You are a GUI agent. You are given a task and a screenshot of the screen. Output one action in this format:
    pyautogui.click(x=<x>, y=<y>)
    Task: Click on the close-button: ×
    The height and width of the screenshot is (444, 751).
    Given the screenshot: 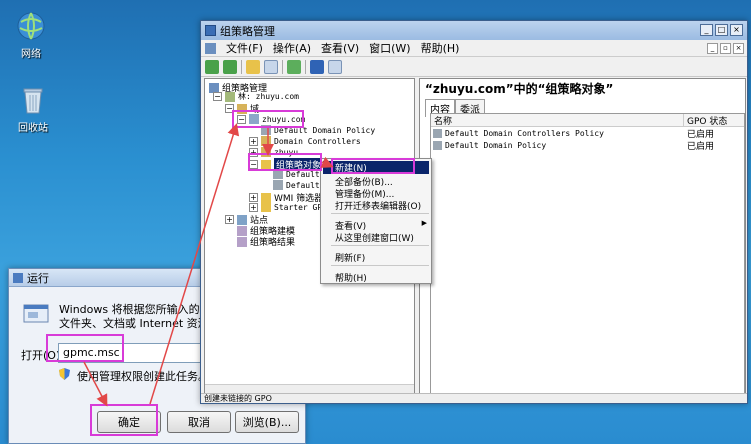 What is the action you would take?
    pyautogui.click(x=736, y=30)
    